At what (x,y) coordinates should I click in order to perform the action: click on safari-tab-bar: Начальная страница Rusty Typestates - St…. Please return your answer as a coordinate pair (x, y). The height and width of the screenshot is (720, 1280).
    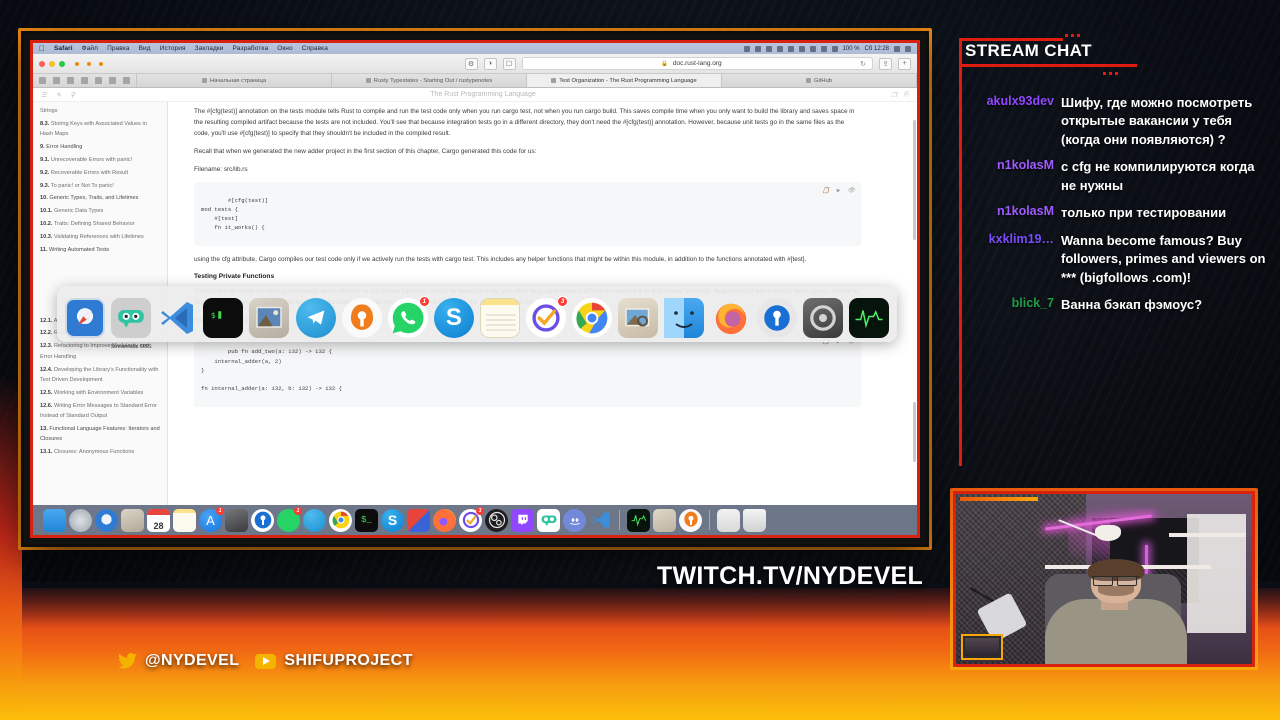
    Looking at the image, I should click on (475, 81).